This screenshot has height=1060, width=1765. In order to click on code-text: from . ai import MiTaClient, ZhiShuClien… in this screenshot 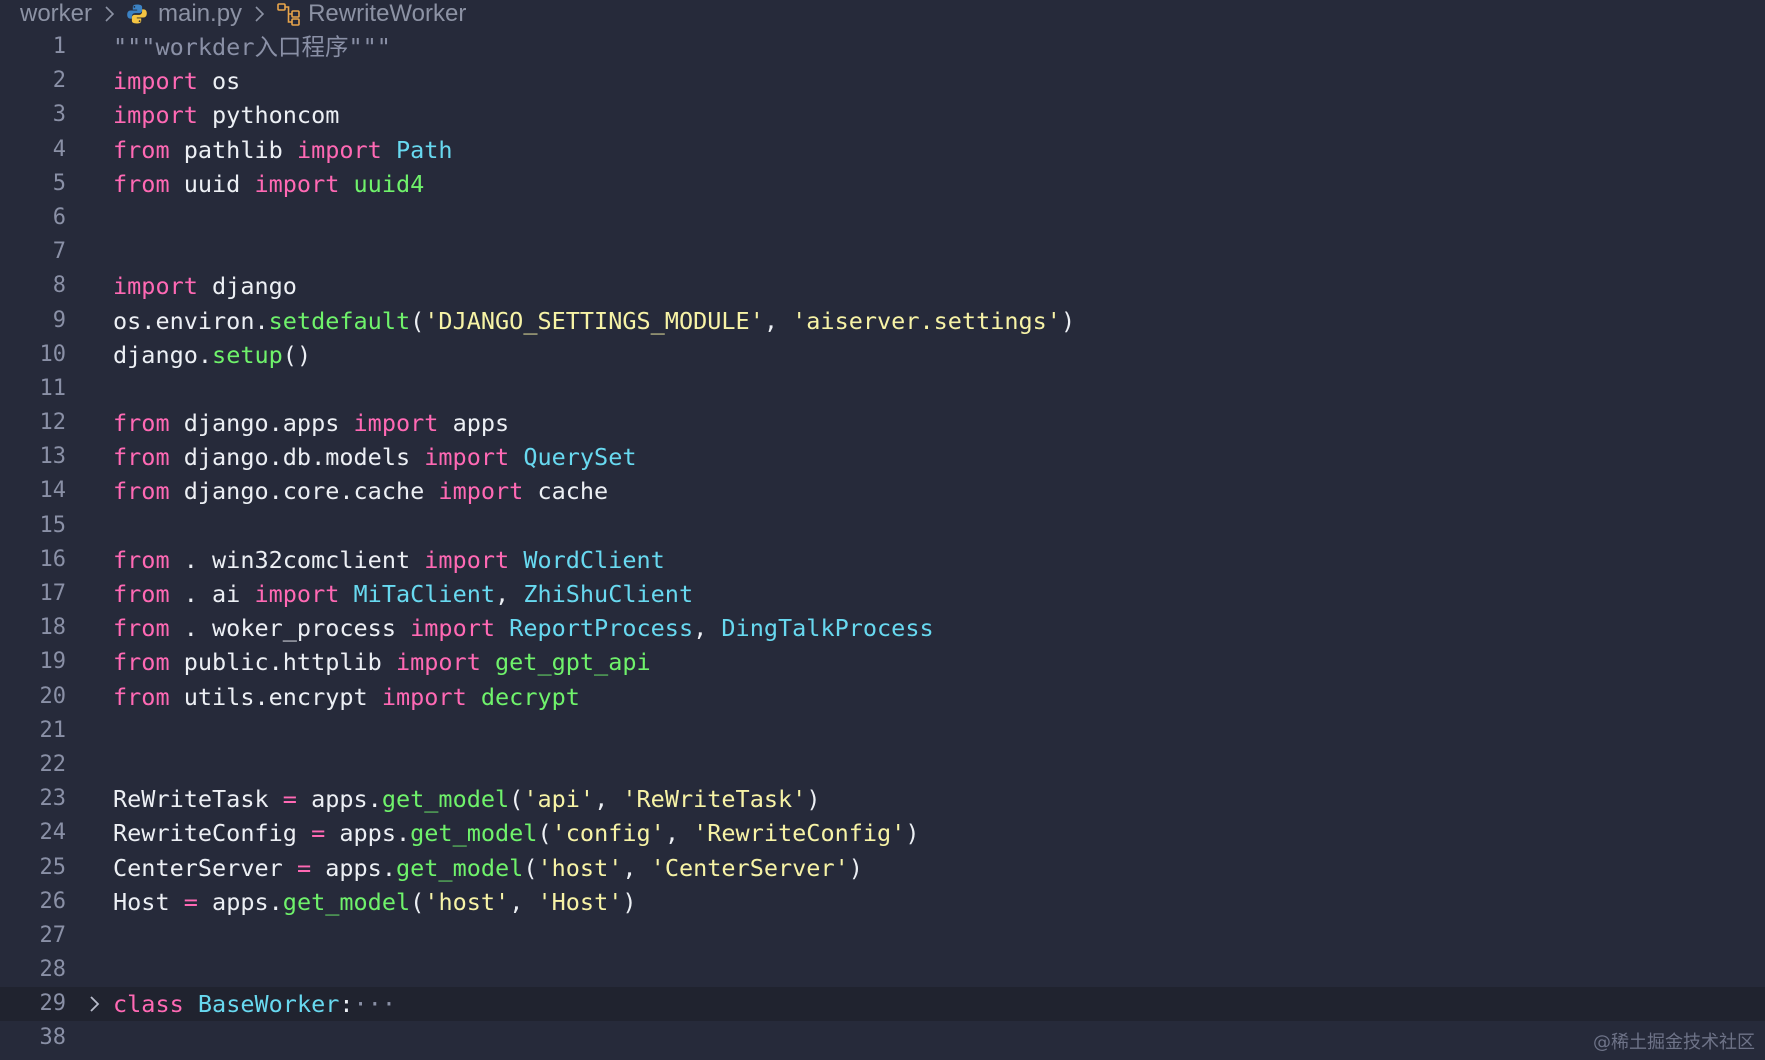, I will do `click(403, 594)`.